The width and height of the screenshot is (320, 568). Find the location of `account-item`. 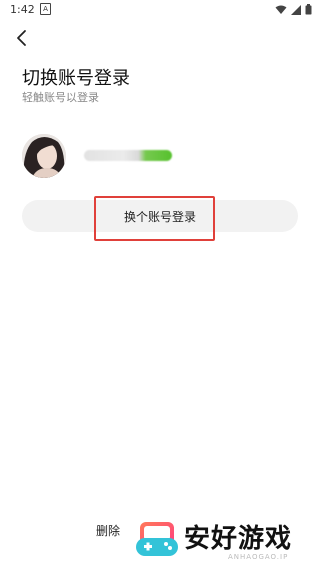

account-item is located at coordinates (162, 157).